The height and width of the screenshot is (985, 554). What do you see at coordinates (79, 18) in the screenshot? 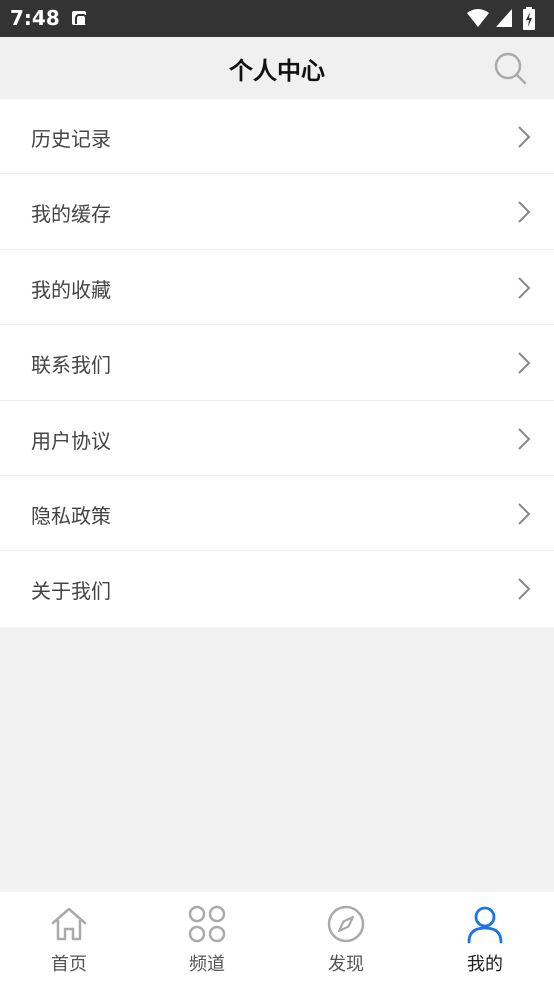
I see `notification-icon` at bounding box center [79, 18].